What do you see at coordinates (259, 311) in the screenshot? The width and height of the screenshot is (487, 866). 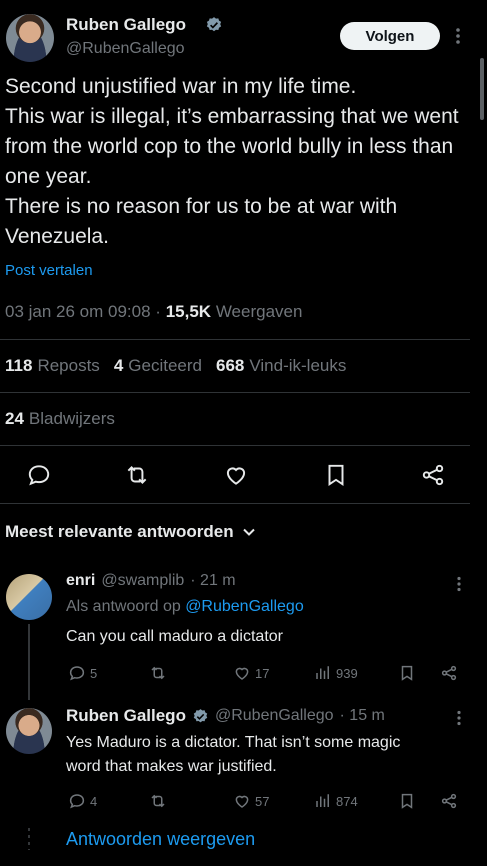 I see `views-label: Weergaven` at bounding box center [259, 311].